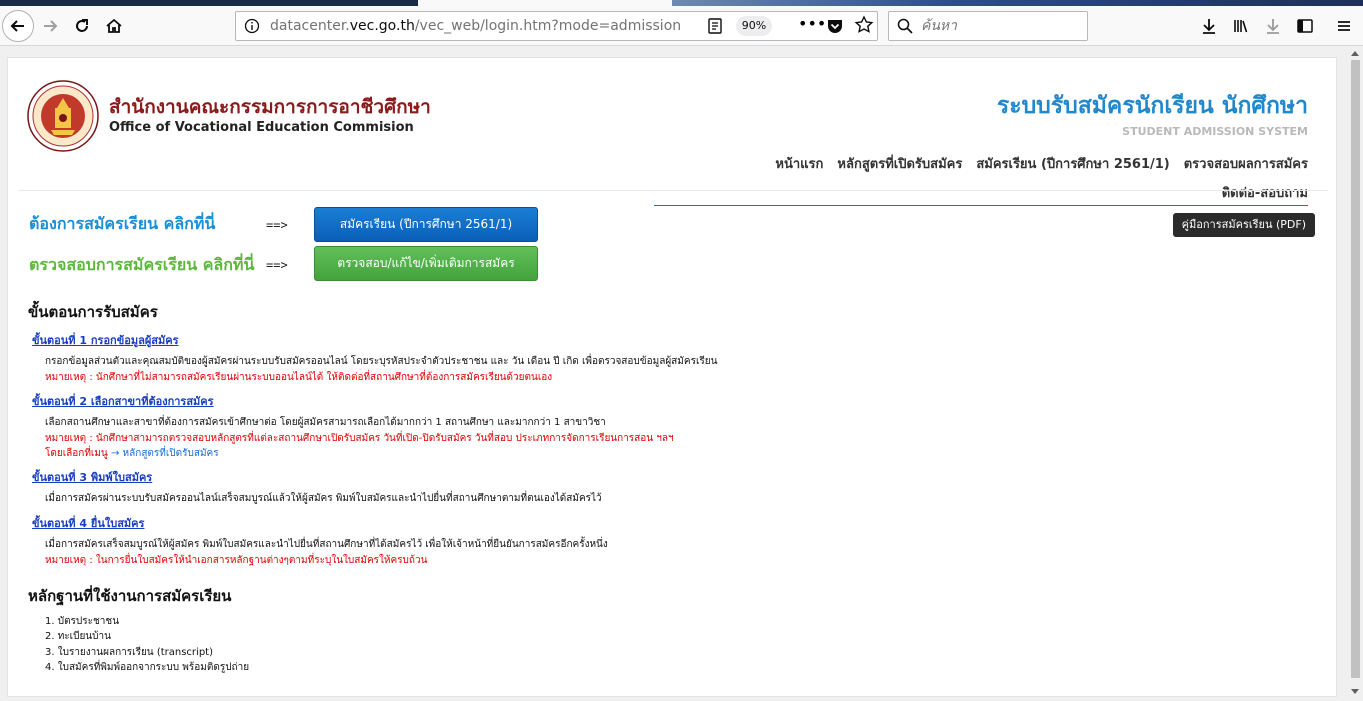  I want to click on nav-open-courses: หลักสูตรที่เปิดรับสมัคร, so click(899, 164).